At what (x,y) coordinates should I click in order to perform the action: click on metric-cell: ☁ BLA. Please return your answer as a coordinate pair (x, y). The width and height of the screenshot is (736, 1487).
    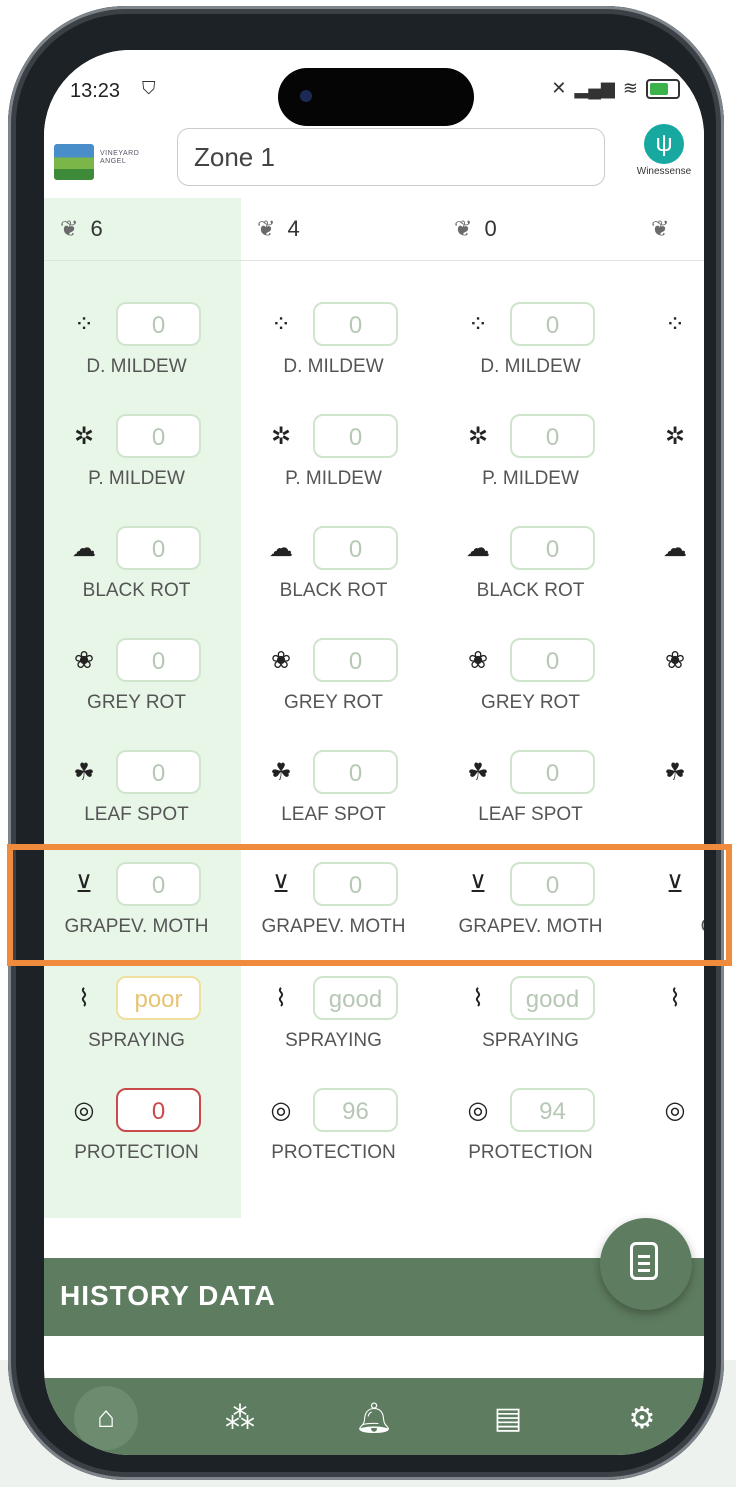
    Looking at the image, I should click on (669, 577).